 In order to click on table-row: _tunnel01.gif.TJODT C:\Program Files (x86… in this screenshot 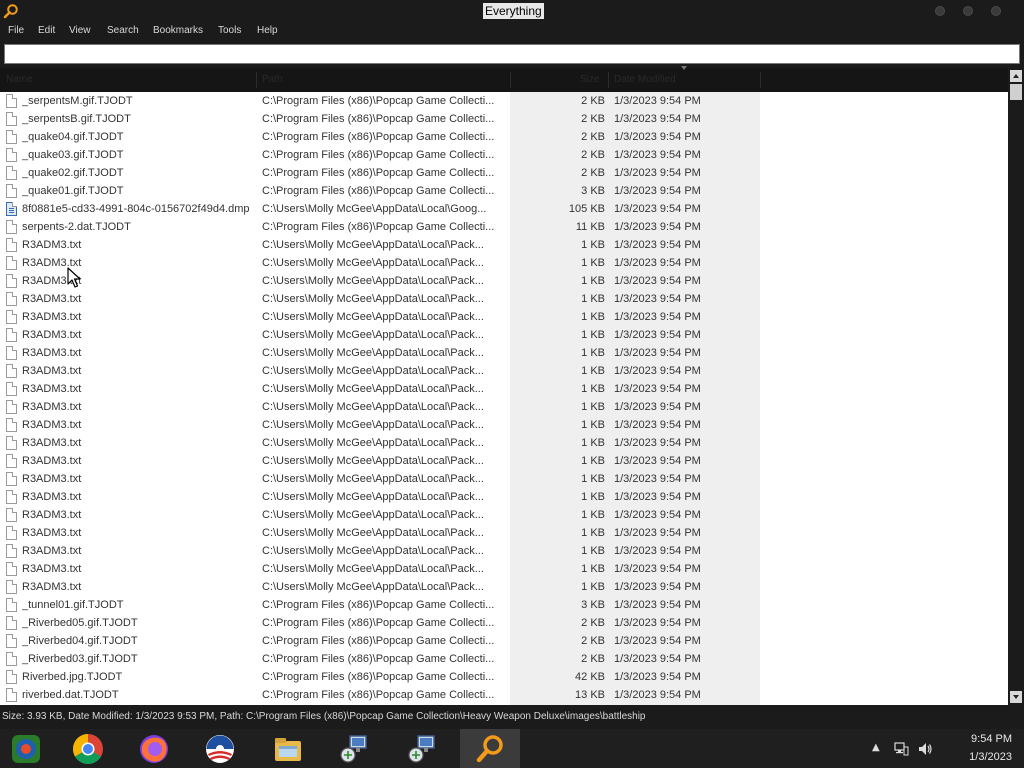, I will do `click(380, 605)`.